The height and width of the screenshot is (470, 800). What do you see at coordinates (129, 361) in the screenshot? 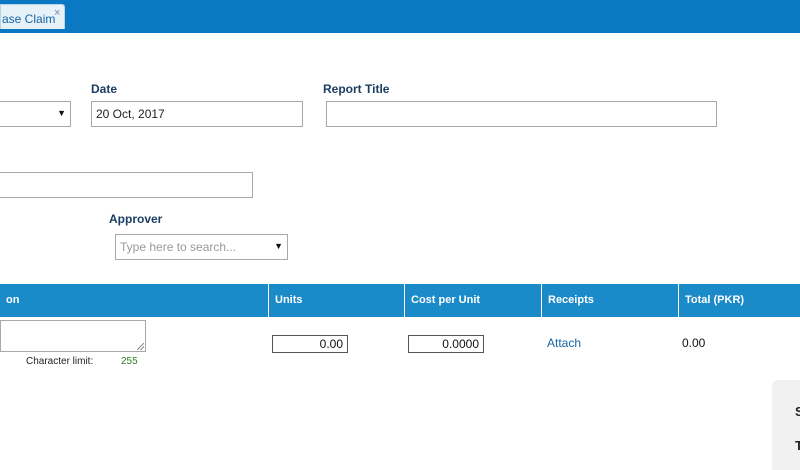
I see `character-limit-value: 255` at bounding box center [129, 361].